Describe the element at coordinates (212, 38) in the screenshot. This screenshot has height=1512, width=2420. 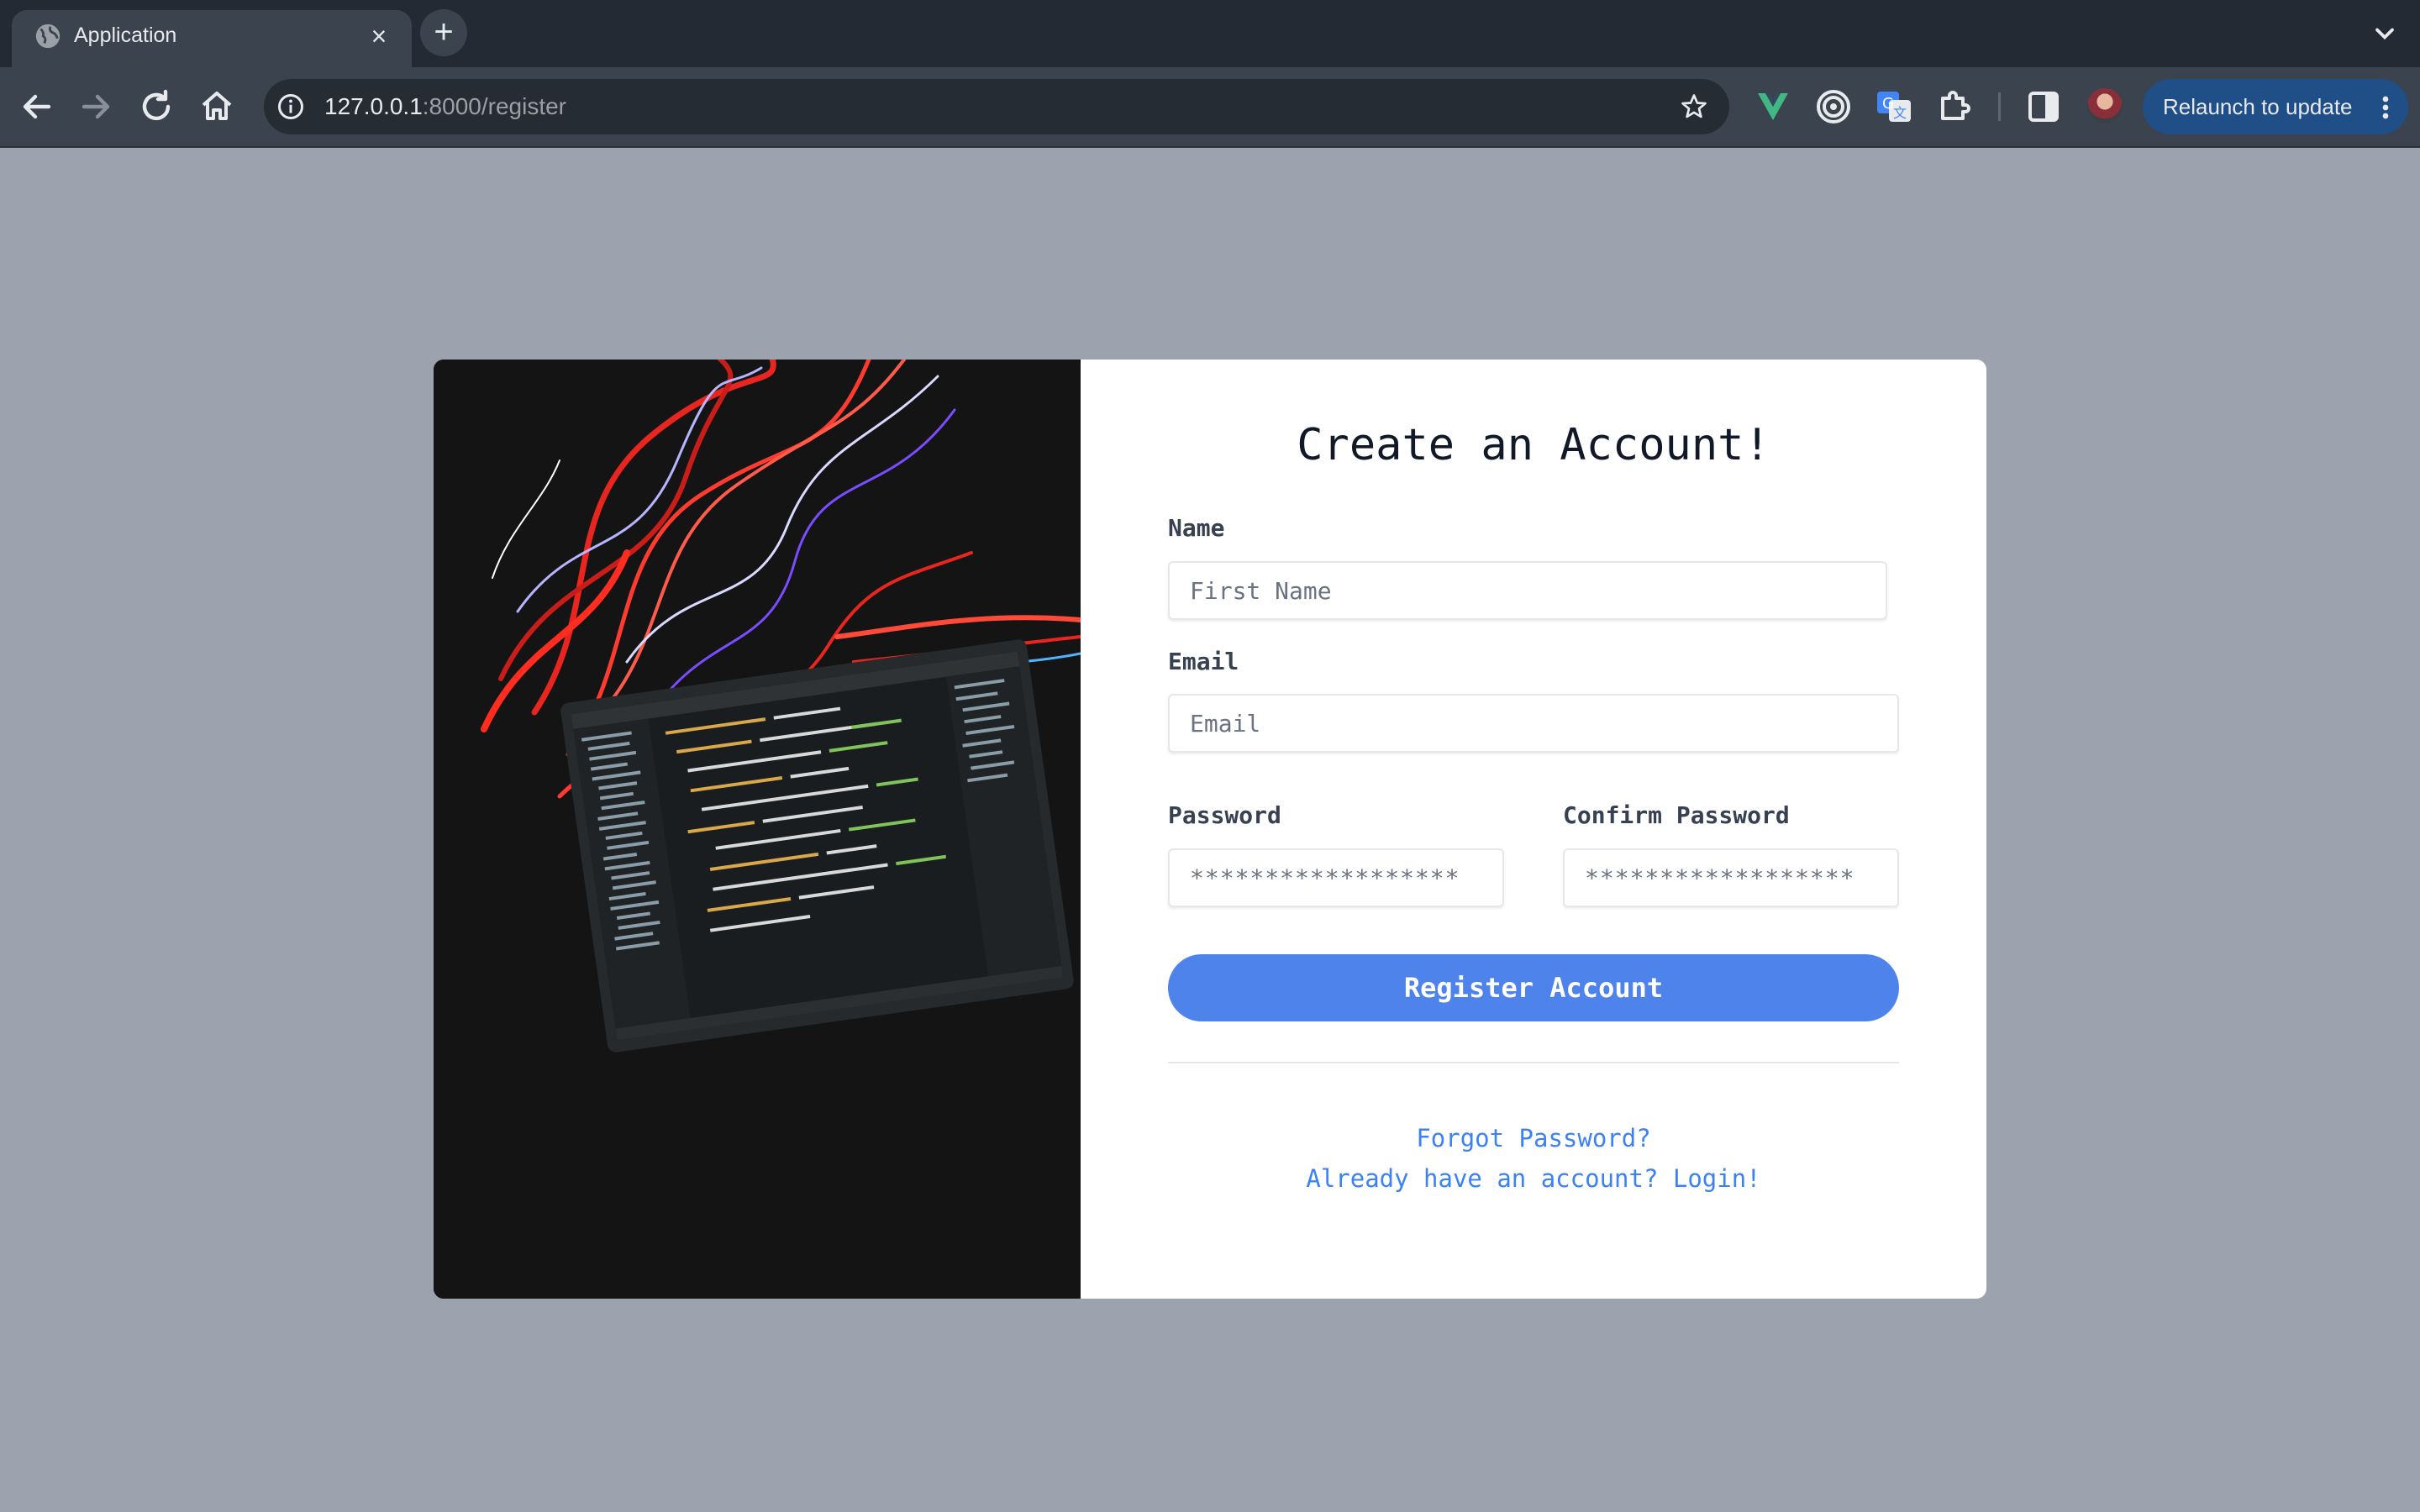
I see `browser-tab: Application ×` at that location.